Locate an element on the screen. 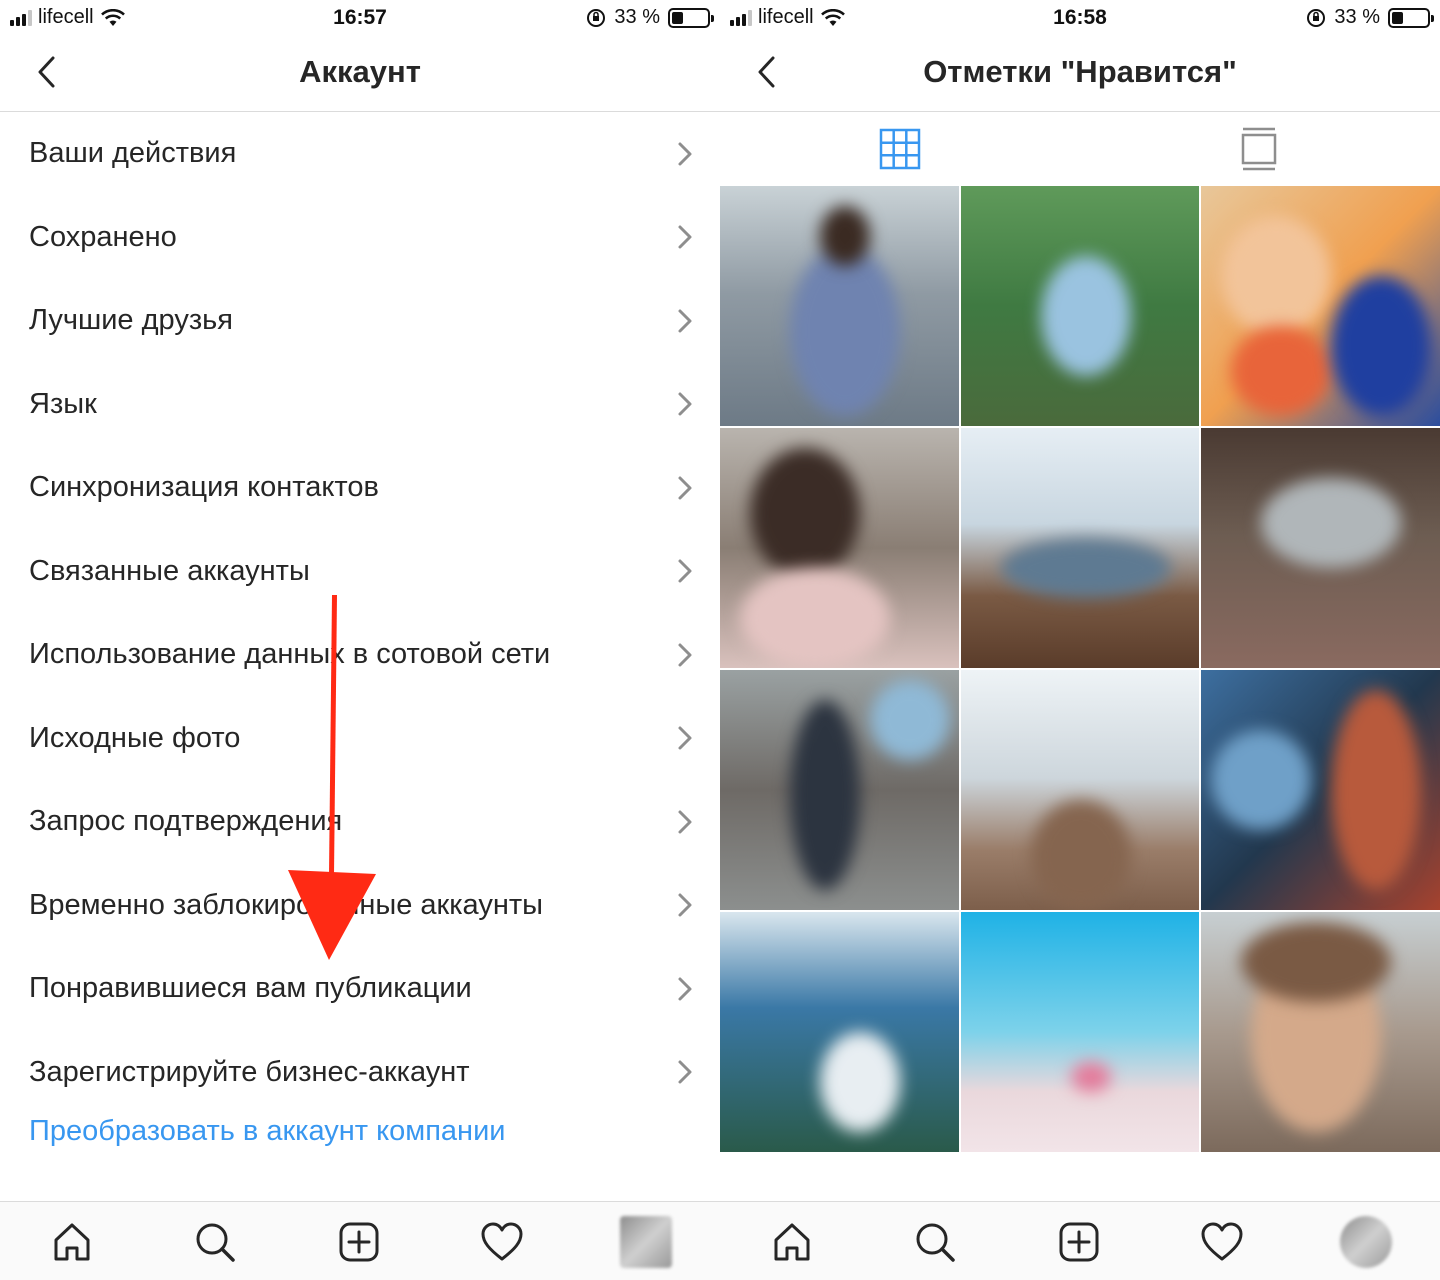 The height and width of the screenshot is (1280, 1440). menu-item-label: Временно заблокированные аккаунты is located at coordinates (286, 904).